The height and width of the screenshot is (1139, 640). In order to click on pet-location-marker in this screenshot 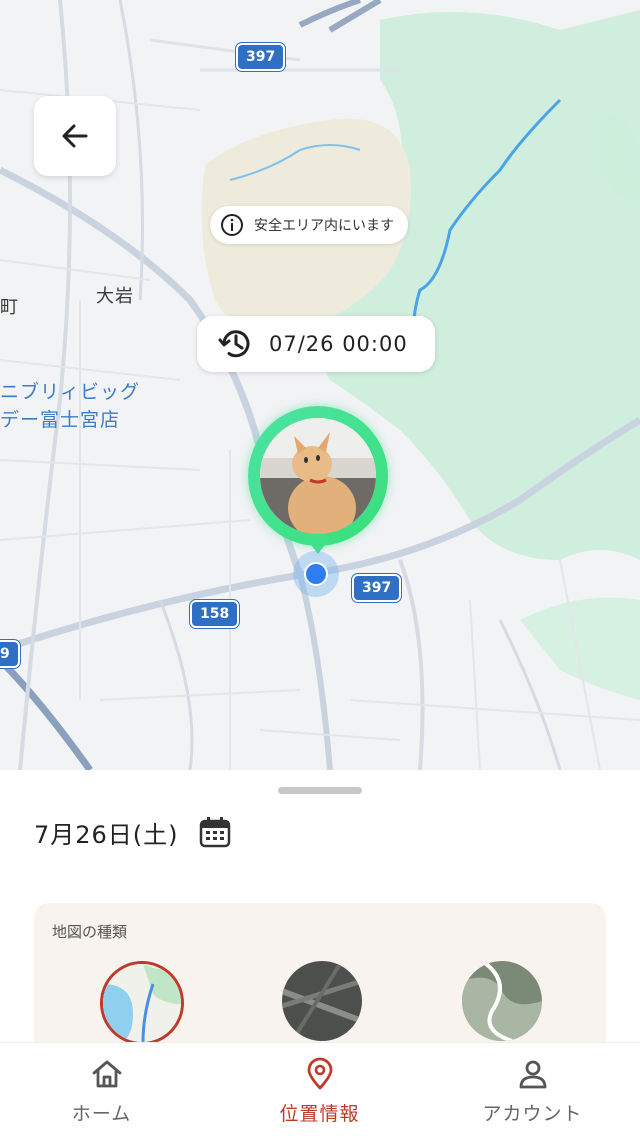, I will do `click(318, 486)`.